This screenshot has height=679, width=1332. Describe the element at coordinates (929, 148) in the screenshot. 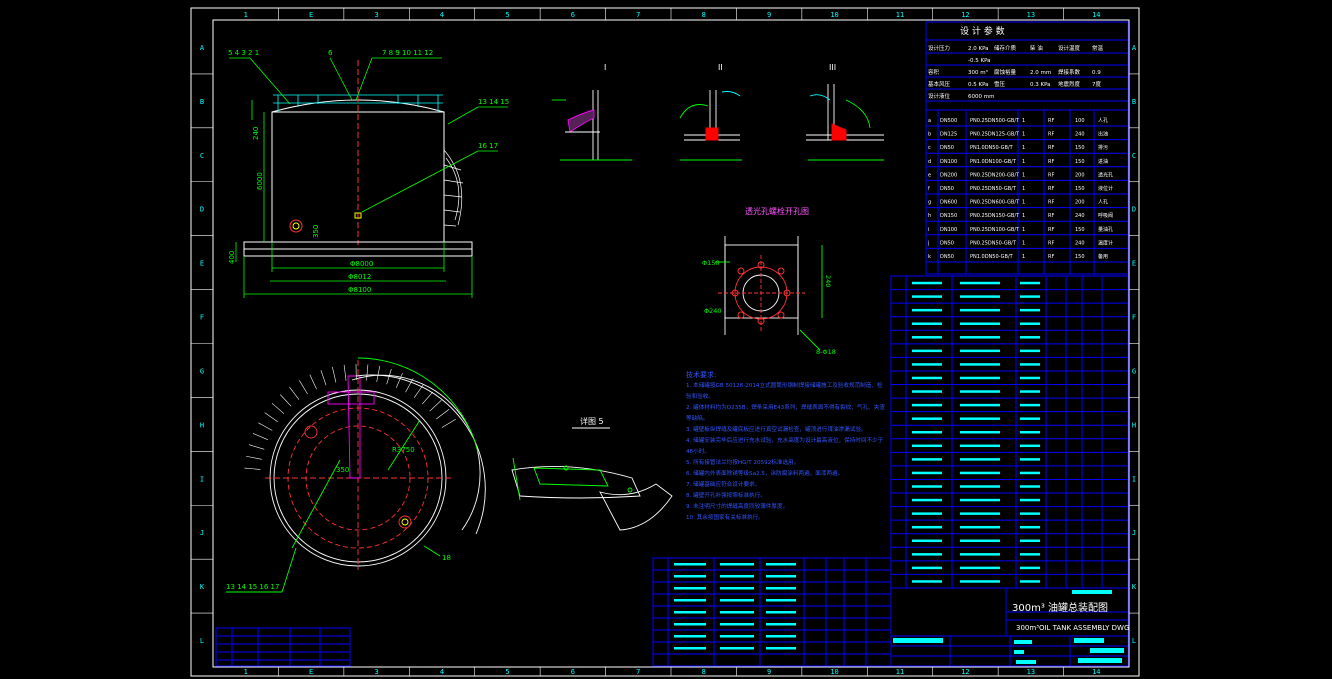

I see `nozzle-cell: c` at that location.